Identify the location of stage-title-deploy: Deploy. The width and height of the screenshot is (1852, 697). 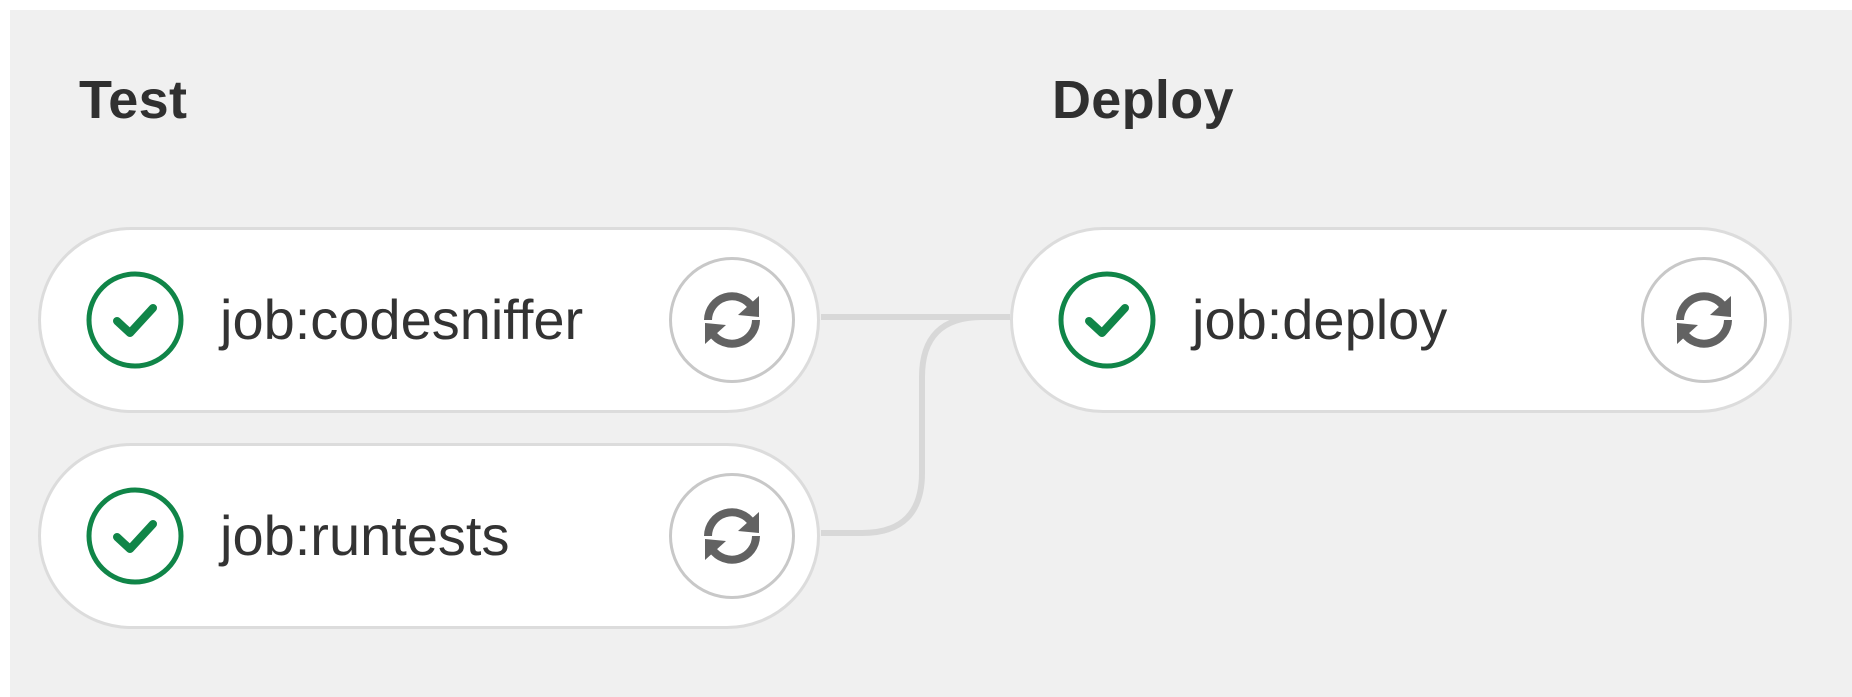
(1143, 100).